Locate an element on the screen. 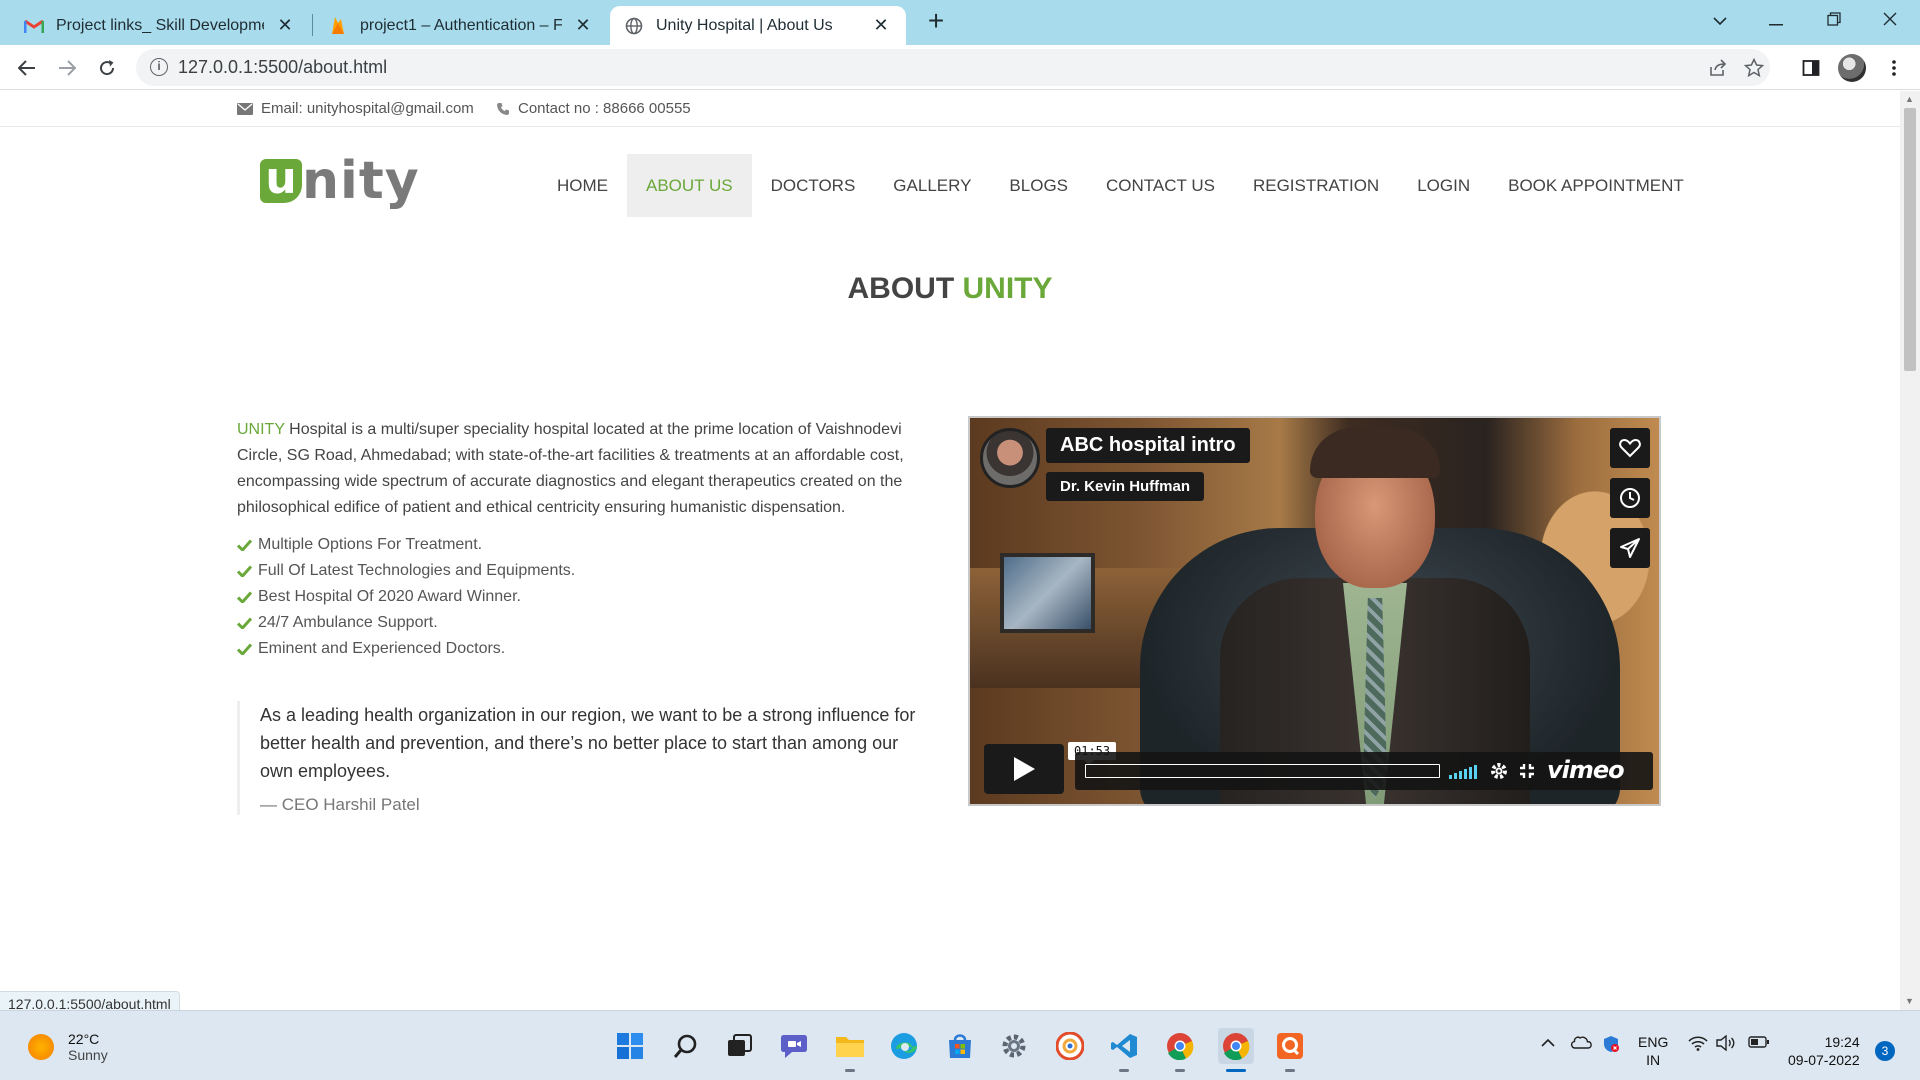  nav-contact-us: CONTACT US is located at coordinates (1160, 185).